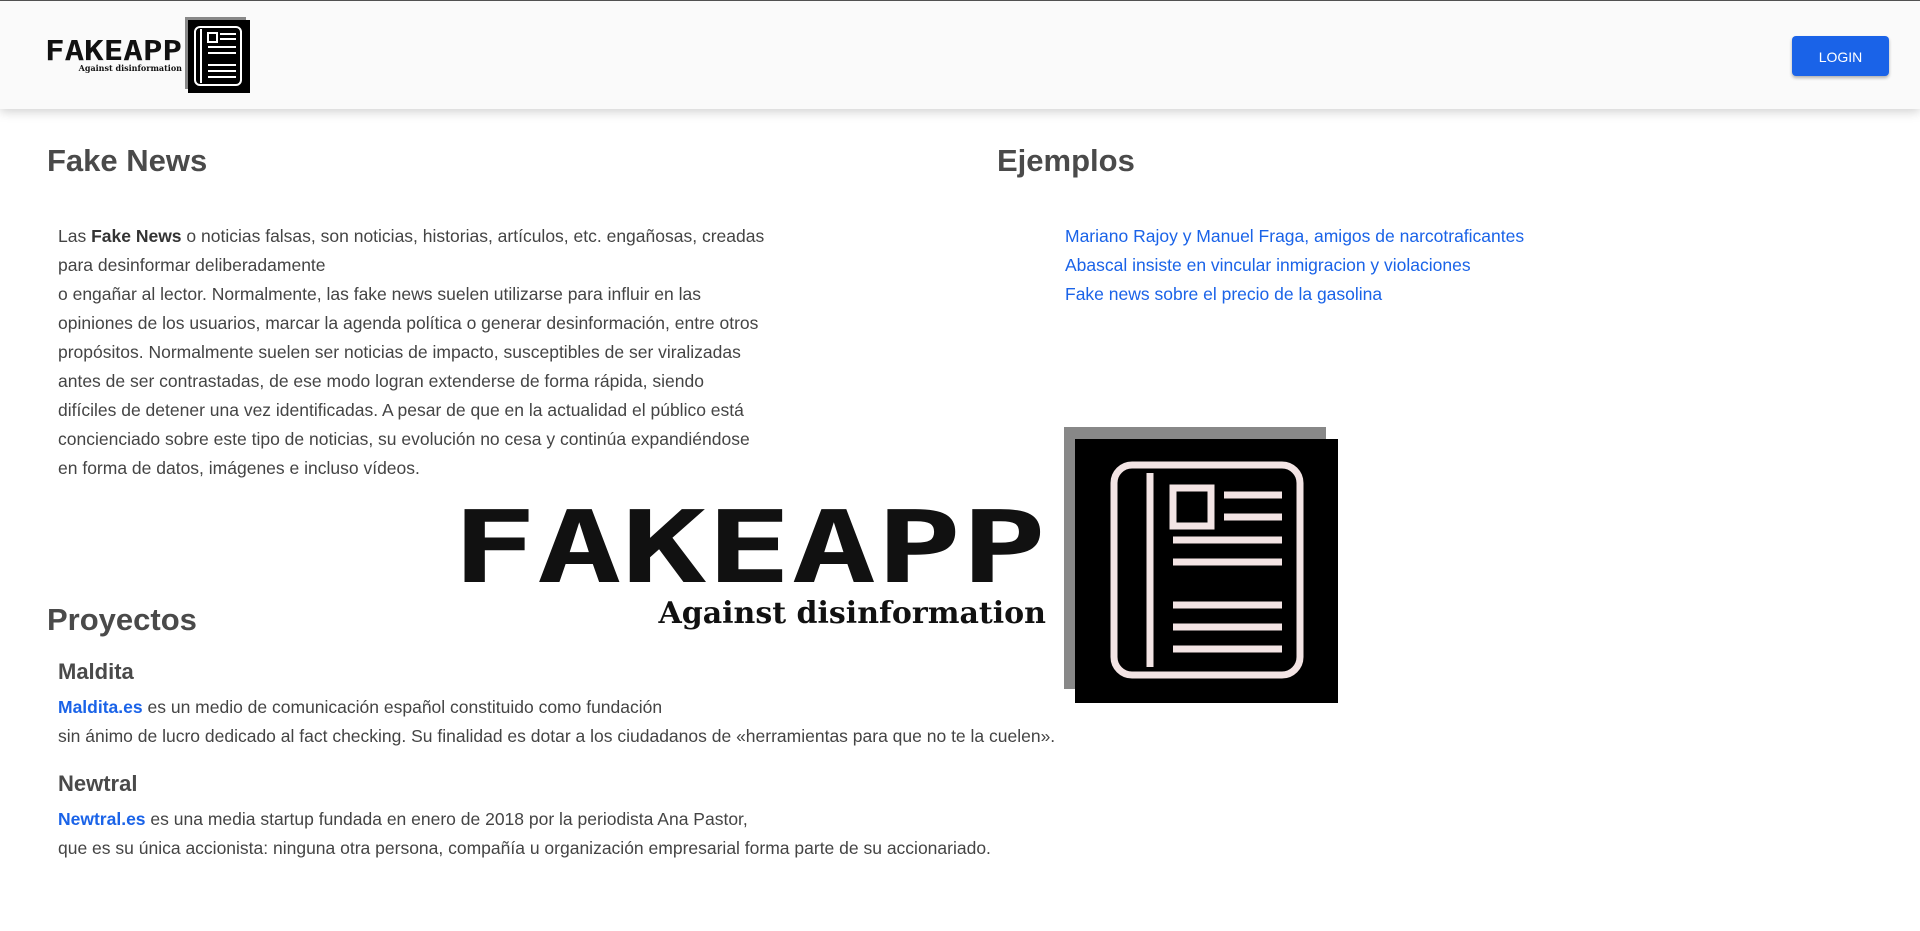 The height and width of the screenshot is (931, 1920). I want to click on proyectos-title: Proyectos, so click(122, 619).